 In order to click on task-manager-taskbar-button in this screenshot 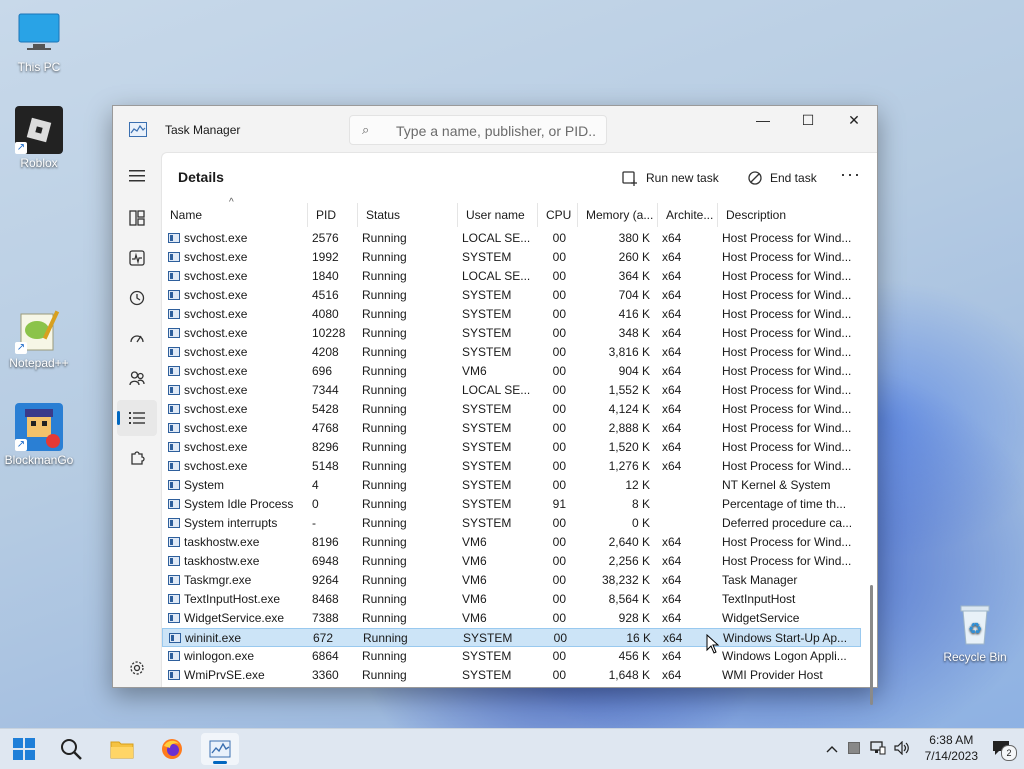, I will do `click(220, 749)`.